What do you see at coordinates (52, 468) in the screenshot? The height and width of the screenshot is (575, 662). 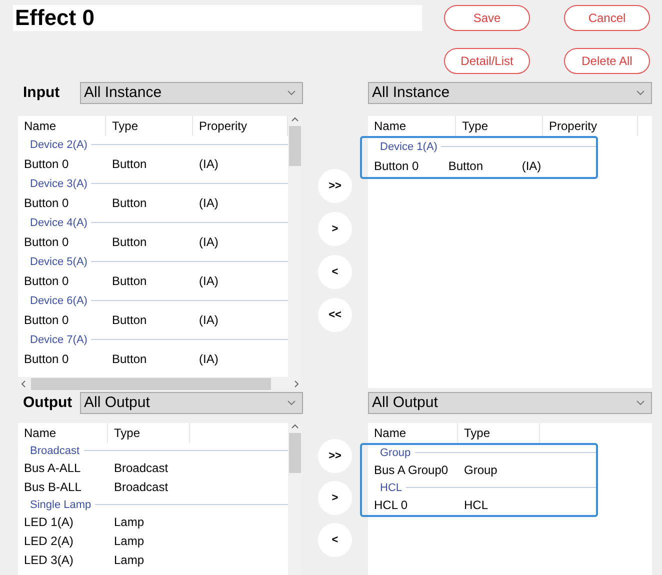 I see `table-cell-text: Bus A-ALL` at bounding box center [52, 468].